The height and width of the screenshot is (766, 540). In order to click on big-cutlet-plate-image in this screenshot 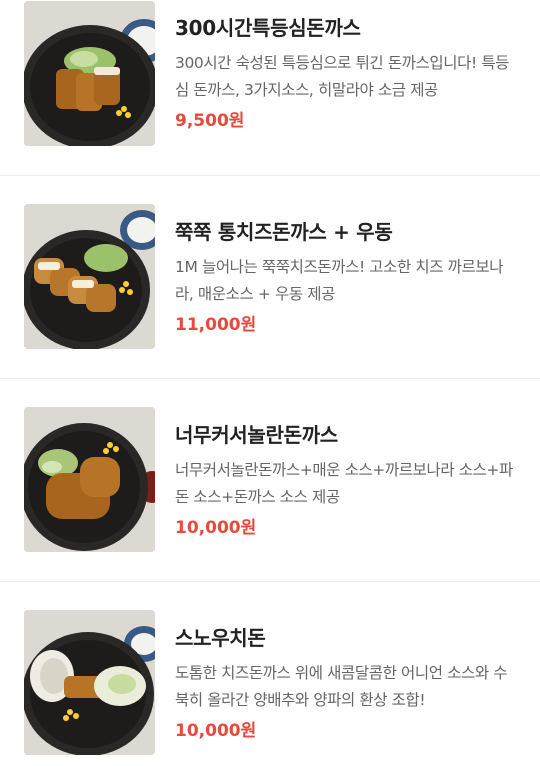, I will do `click(89, 479)`.